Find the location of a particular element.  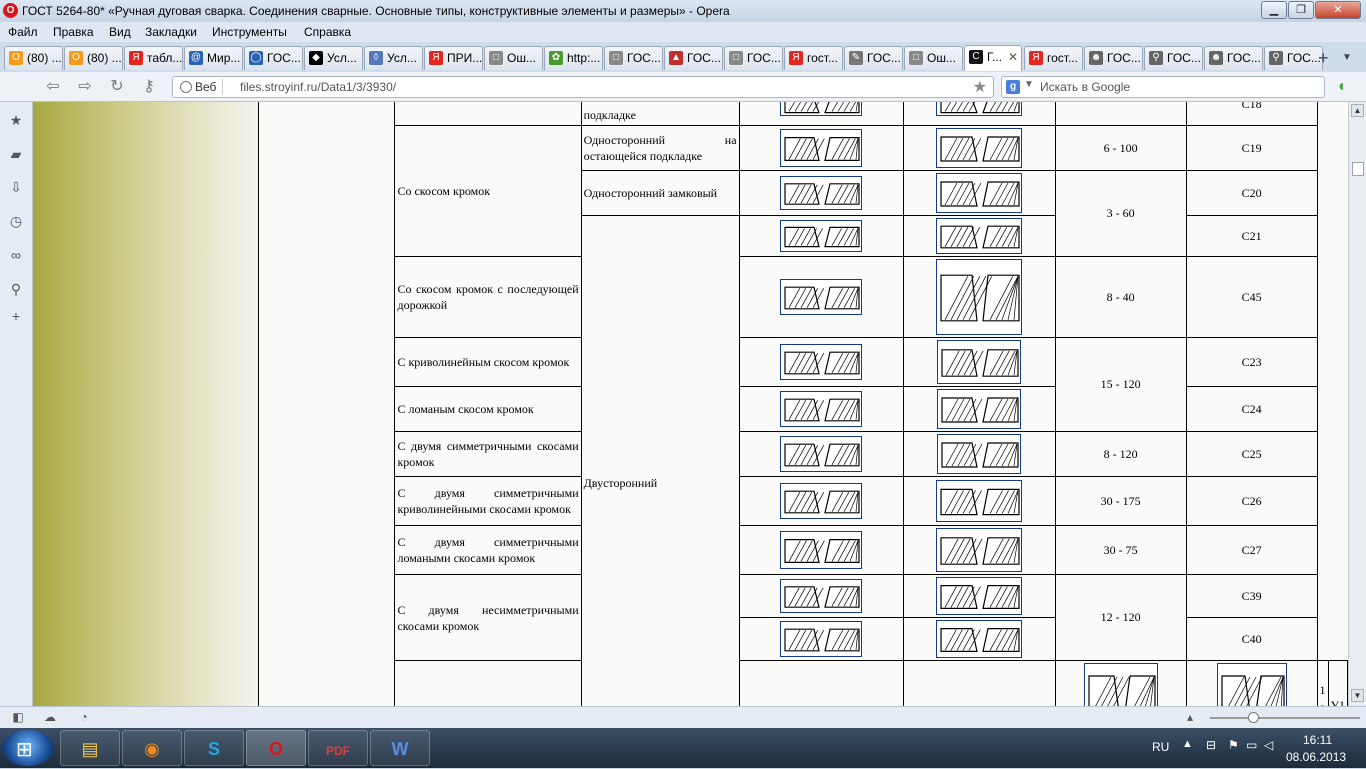

opera-icon: O is located at coordinates (275, 749).